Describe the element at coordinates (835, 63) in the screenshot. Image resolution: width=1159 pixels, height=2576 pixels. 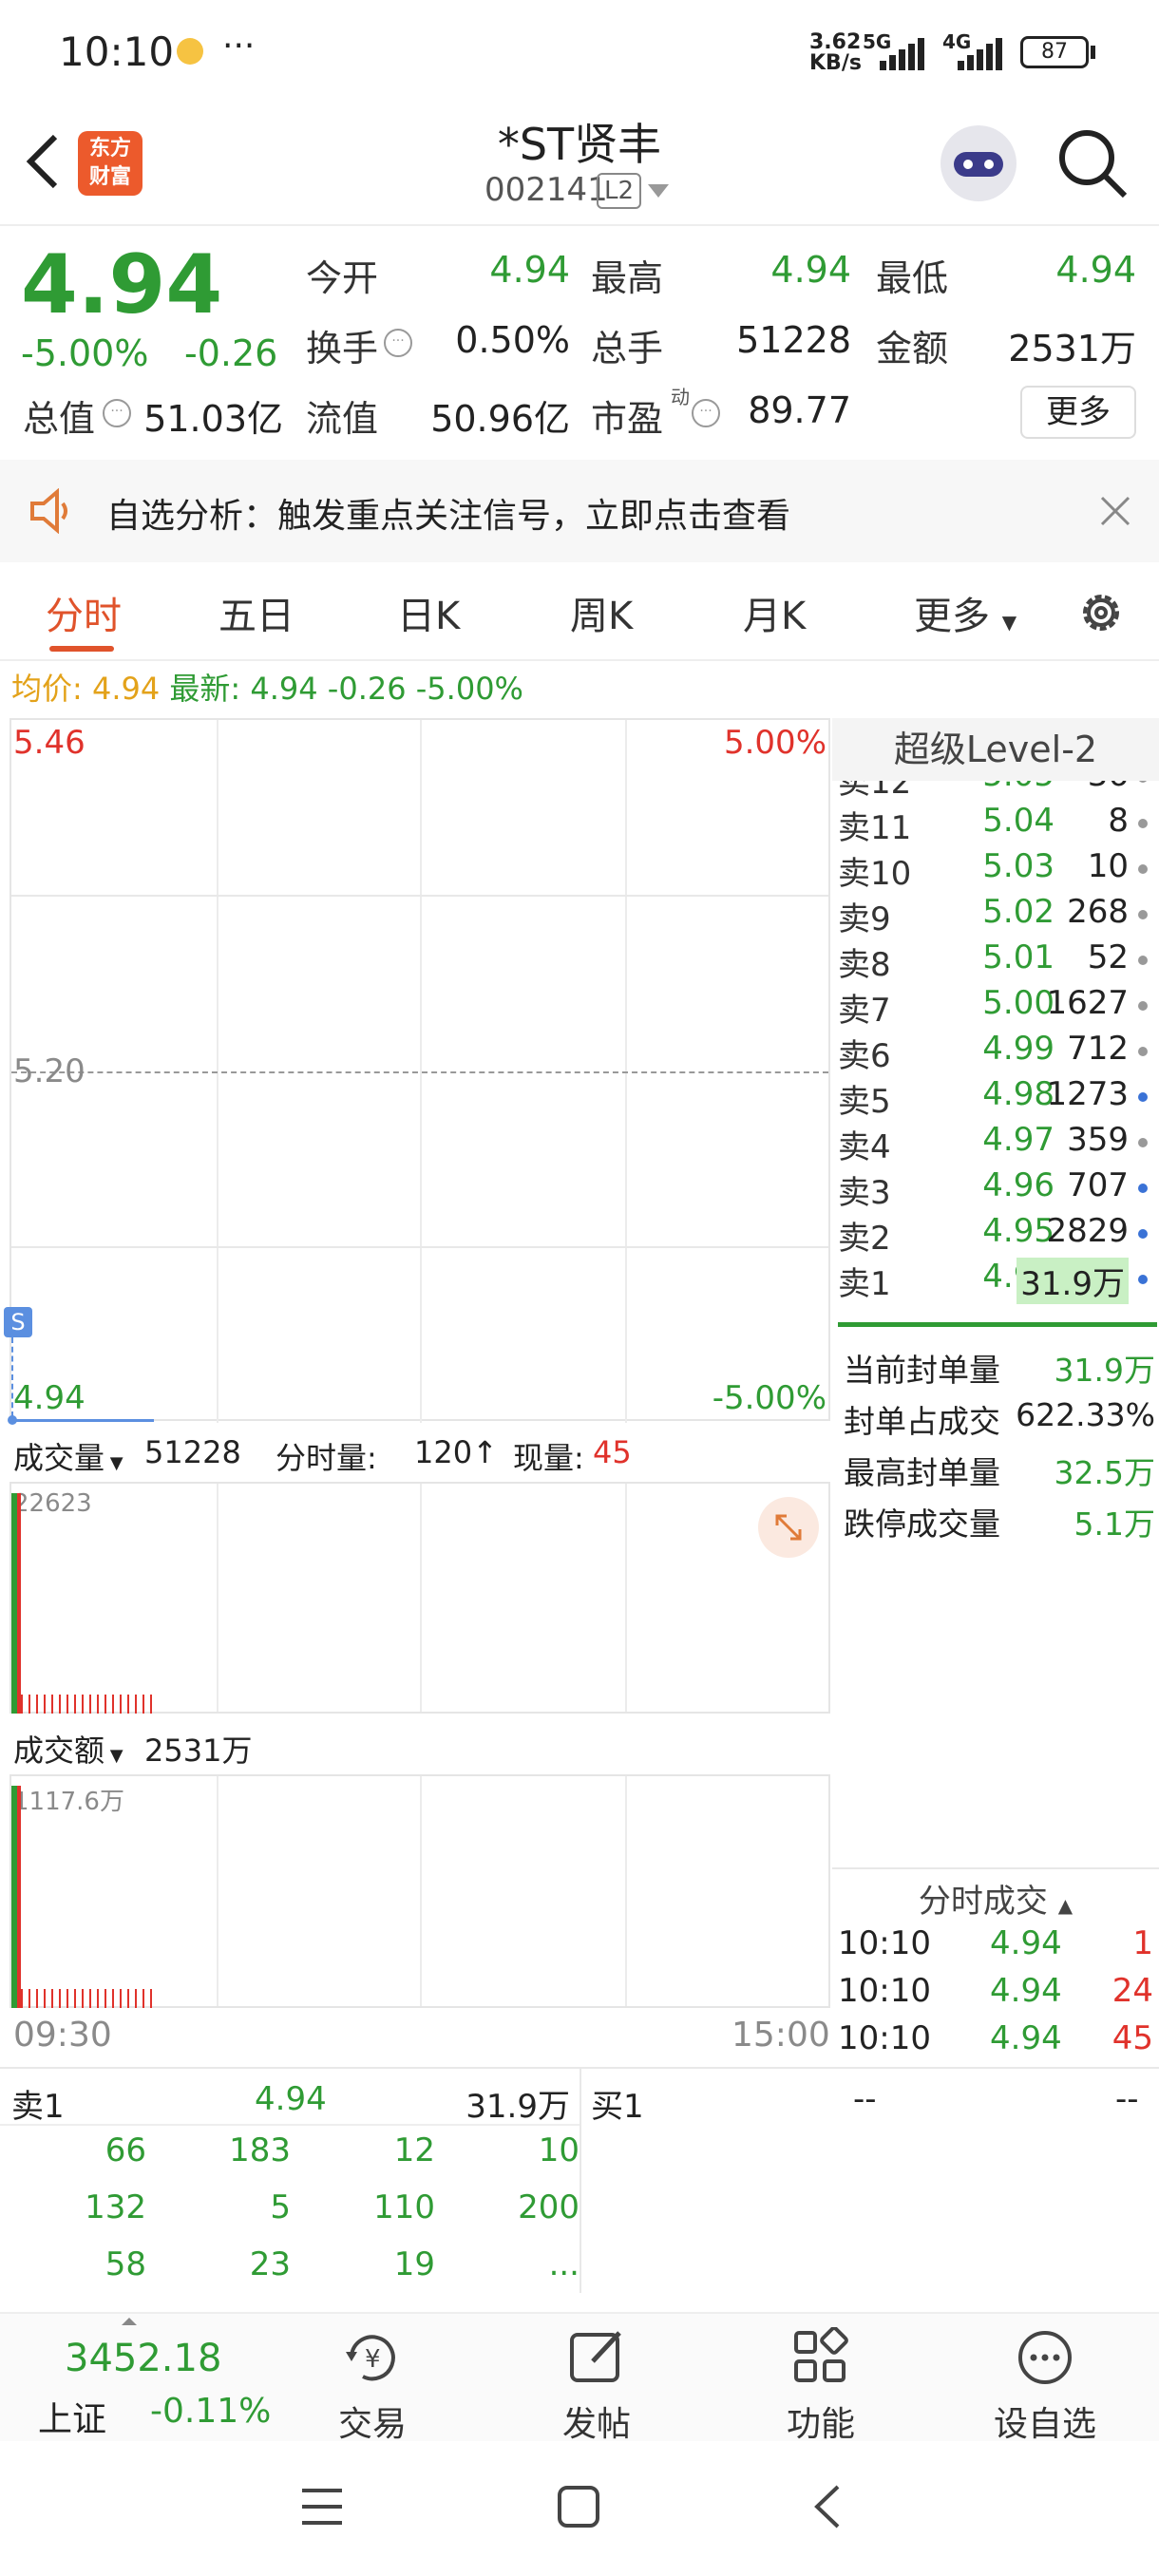
I see `net-speed-unit: KB/s` at that location.